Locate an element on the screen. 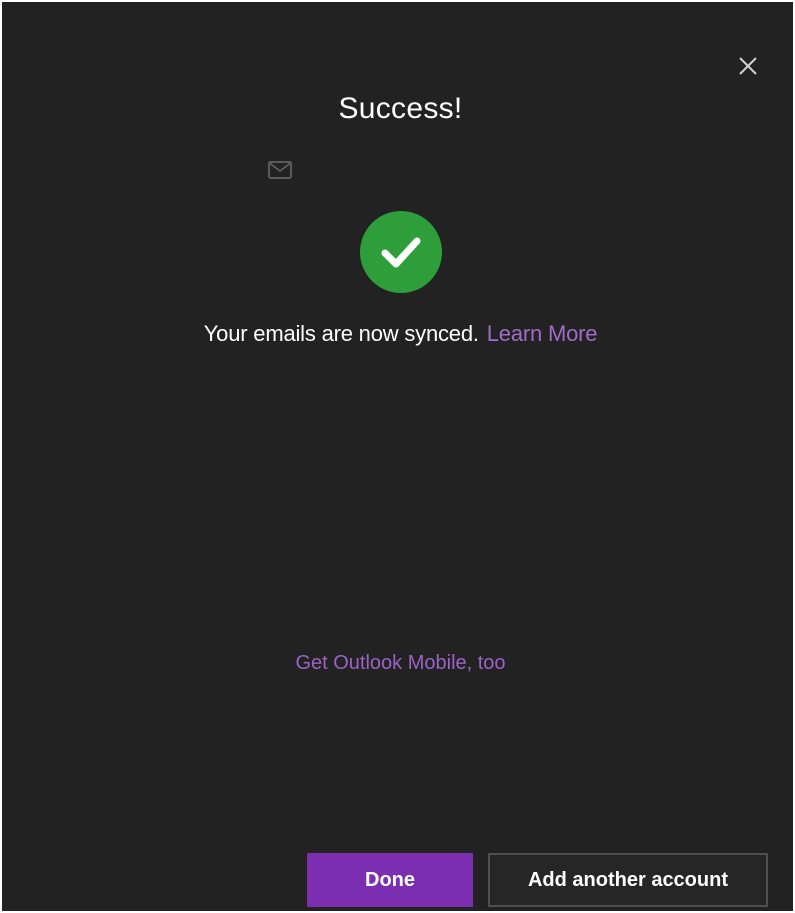  sync-status-message: Your emails are now synced. Learn More is located at coordinates (398, 334).